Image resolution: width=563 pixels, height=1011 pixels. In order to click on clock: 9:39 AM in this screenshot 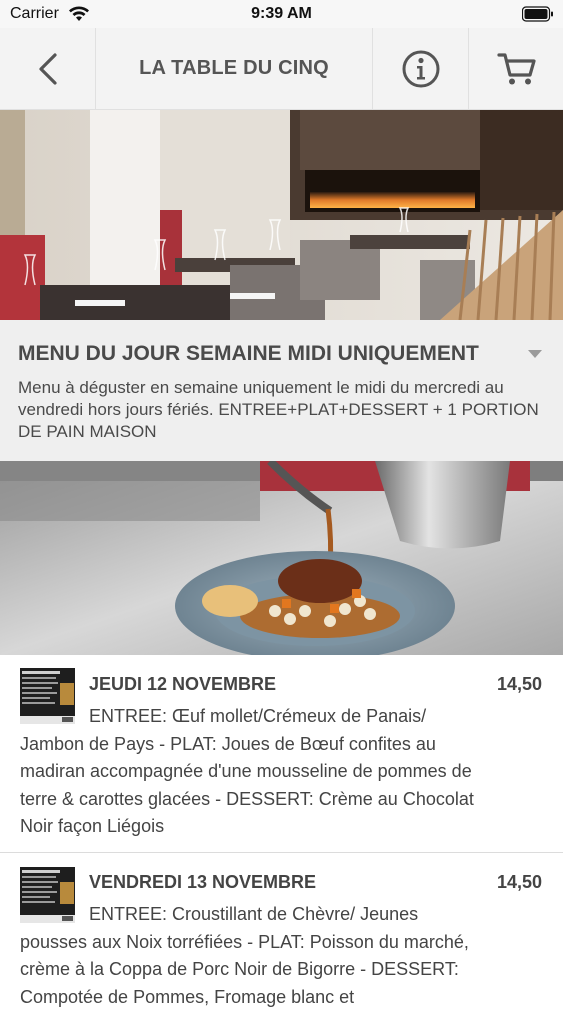, I will do `click(281, 13)`.